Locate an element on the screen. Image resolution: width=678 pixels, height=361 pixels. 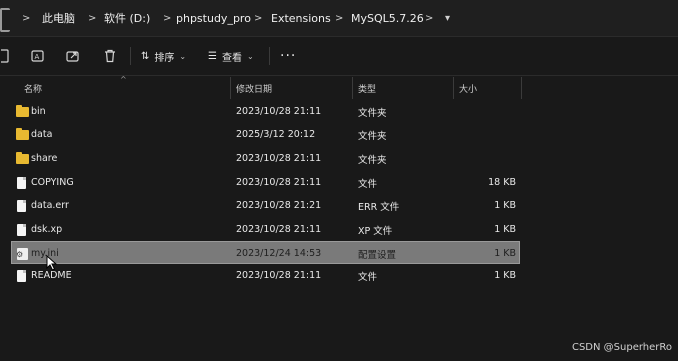
list-item: data.err 2023/10/28 21:21 ERR 文件 1 KB is located at coordinates (260, 205).